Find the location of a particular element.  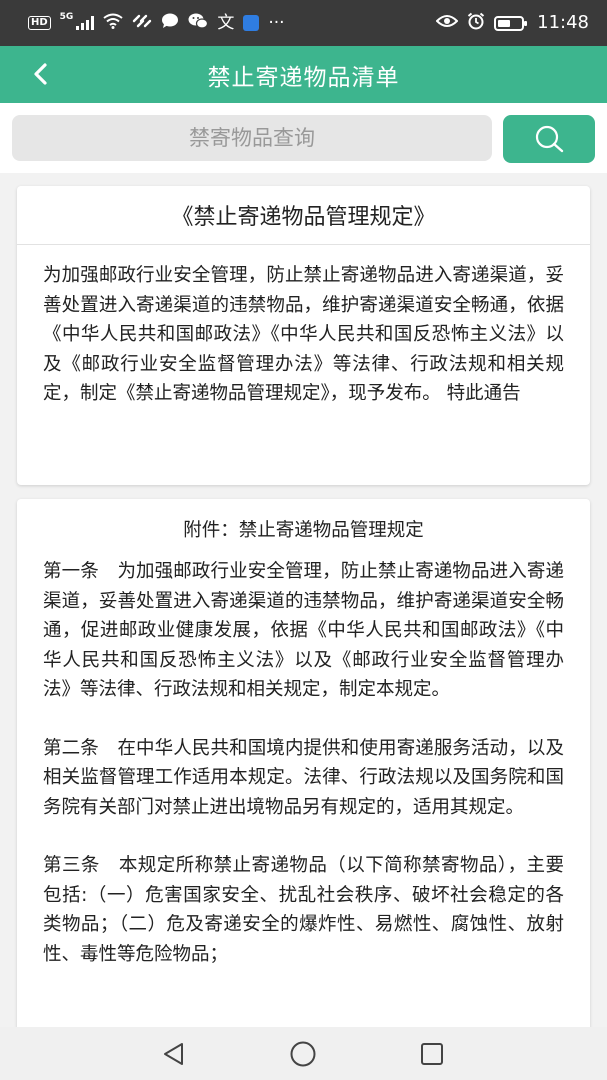

back-button is located at coordinates (40, 74).